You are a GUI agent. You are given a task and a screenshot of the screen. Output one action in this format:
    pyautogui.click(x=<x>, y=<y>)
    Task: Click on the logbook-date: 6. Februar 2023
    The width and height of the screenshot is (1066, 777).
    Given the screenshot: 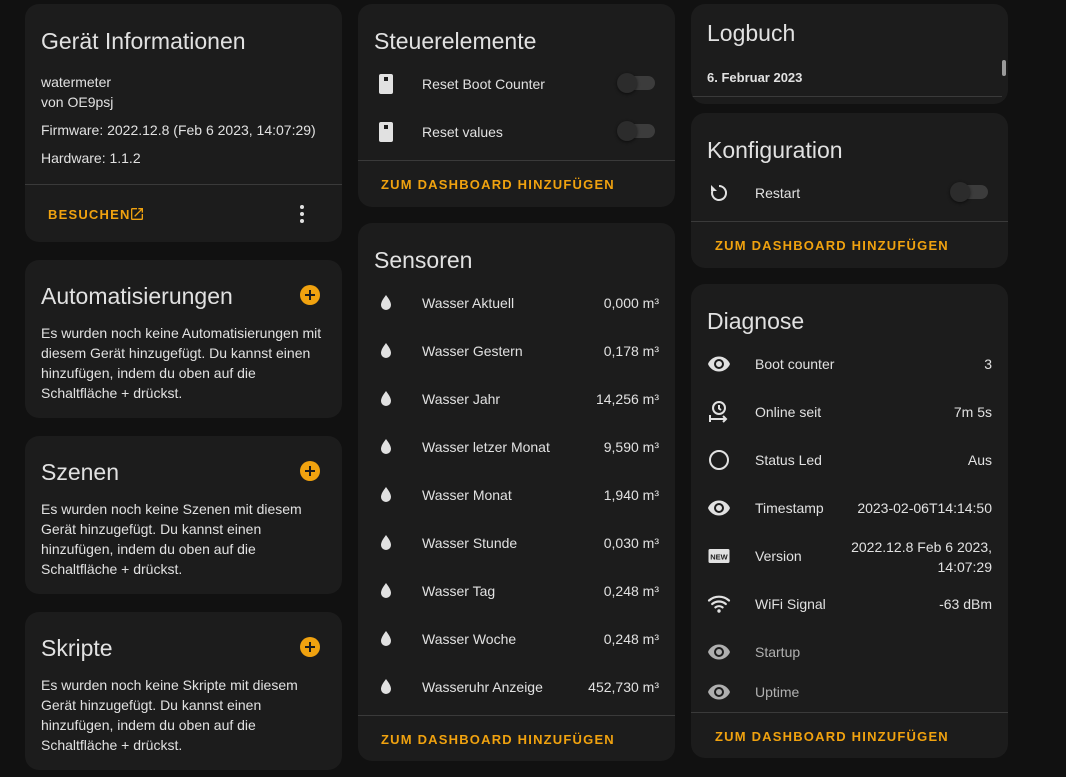 What is the action you would take?
    pyautogui.click(x=755, y=77)
    